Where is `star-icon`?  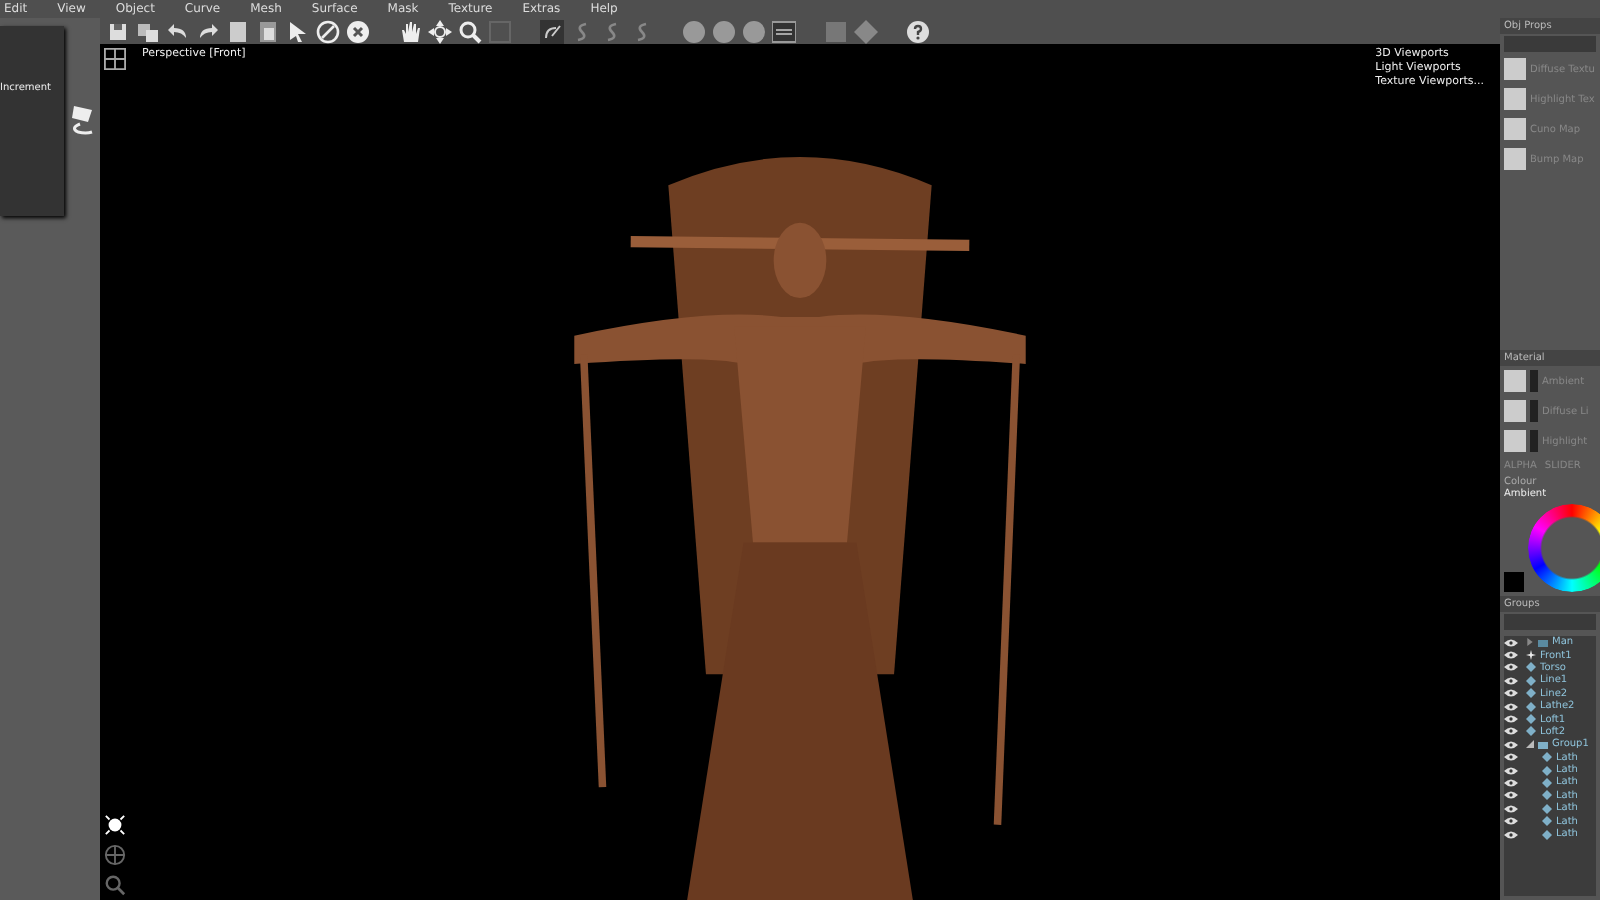 star-icon is located at coordinates (1531, 655).